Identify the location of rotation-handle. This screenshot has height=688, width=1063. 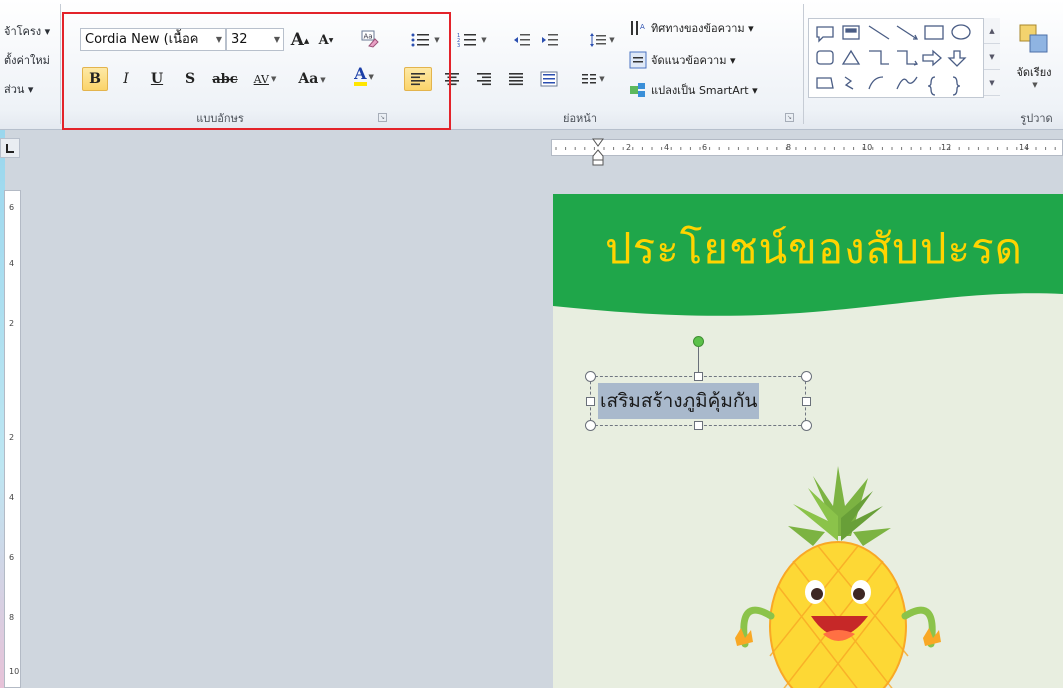
(698, 341).